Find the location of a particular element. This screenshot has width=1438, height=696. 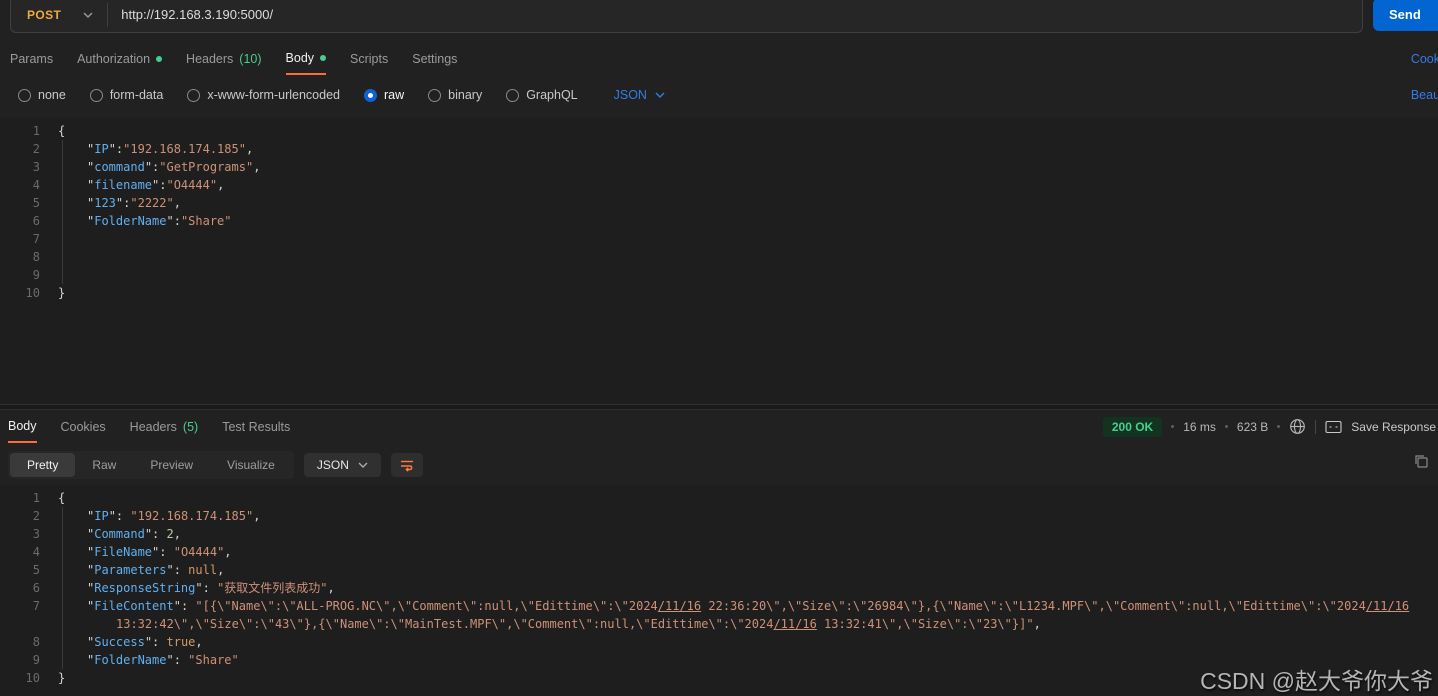

code-token: Parameters is located at coordinates (130, 570).